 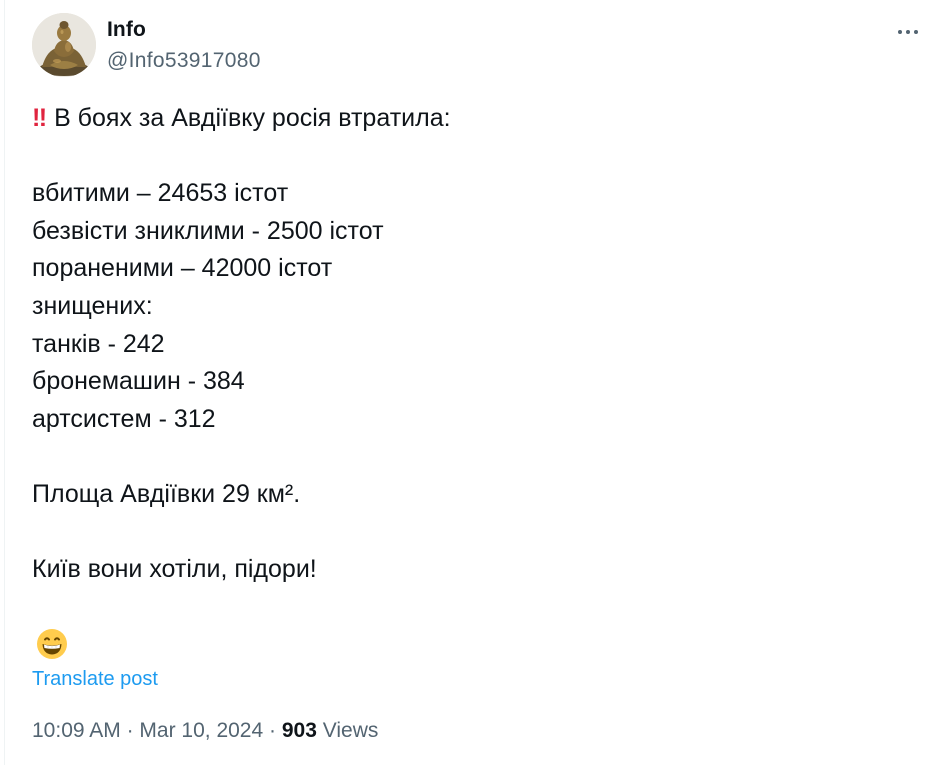 What do you see at coordinates (201, 730) in the screenshot?
I see `tweet-date: Mar 10, 2024` at bounding box center [201, 730].